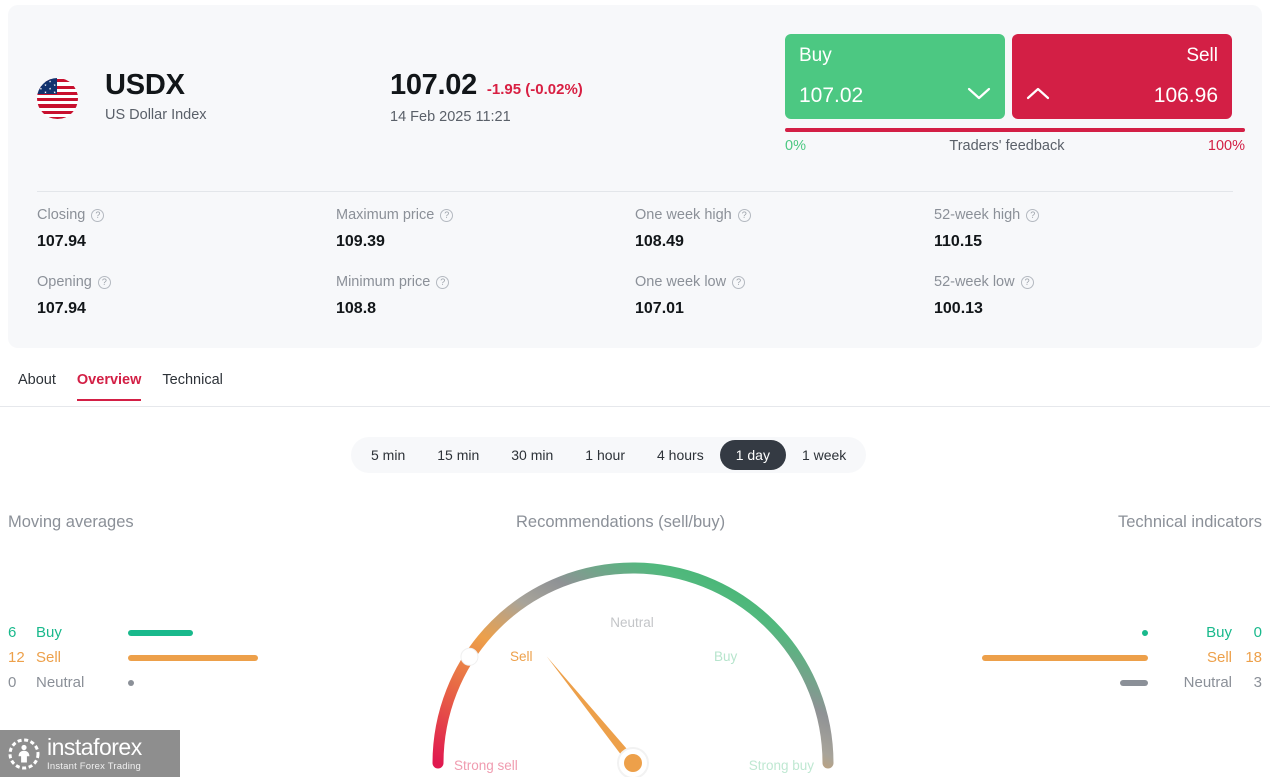 This screenshot has width=1270, height=777. Describe the element at coordinates (1015, 130) in the screenshot. I see `traders-feedback-bar` at that location.